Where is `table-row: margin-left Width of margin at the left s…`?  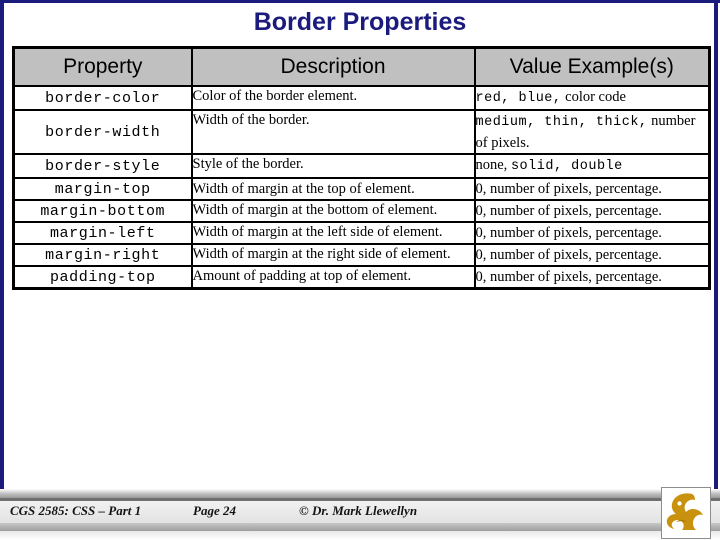 table-row: margin-left Width of margin at the left s… is located at coordinates (361, 233).